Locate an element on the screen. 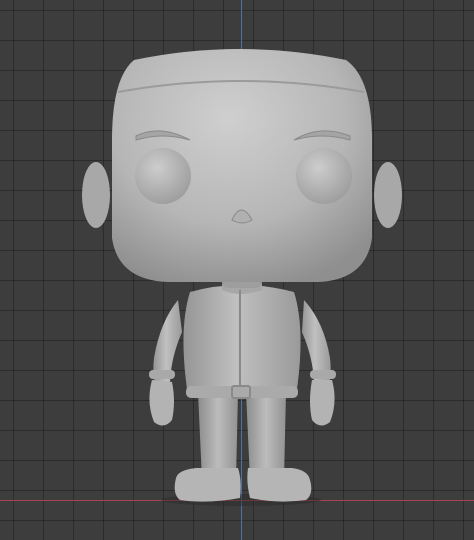 This screenshot has height=540, width=474. right-ear is located at coordinates (388, 195).